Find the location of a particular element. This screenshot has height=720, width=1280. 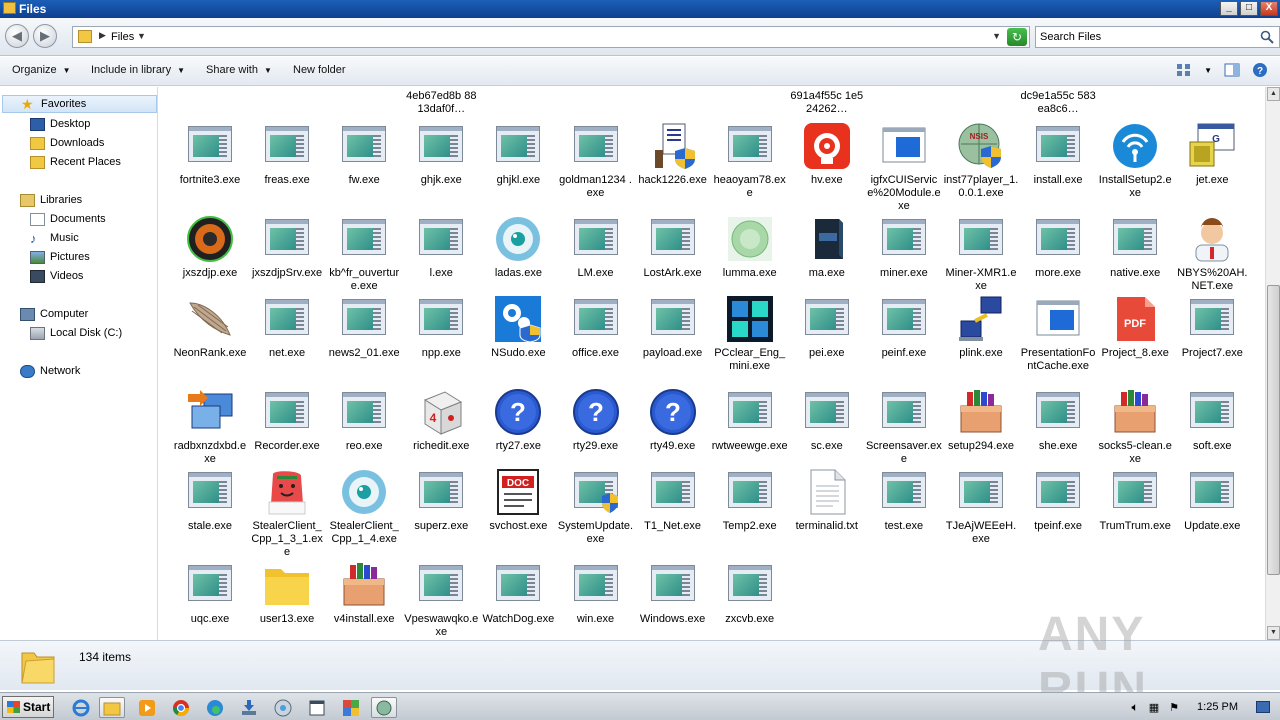

chevron-down-icon: ▼ is located at coordinates (141, 36).